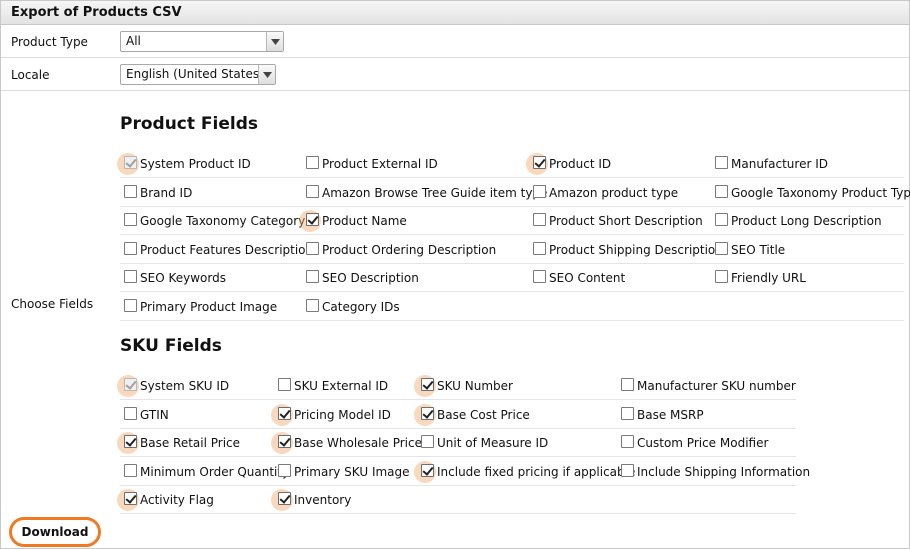 This screenshot has width=910, height=549. Describe the element at coordinates (323, 500) in the screenshot. I see `field-label: Inventory` at that location.